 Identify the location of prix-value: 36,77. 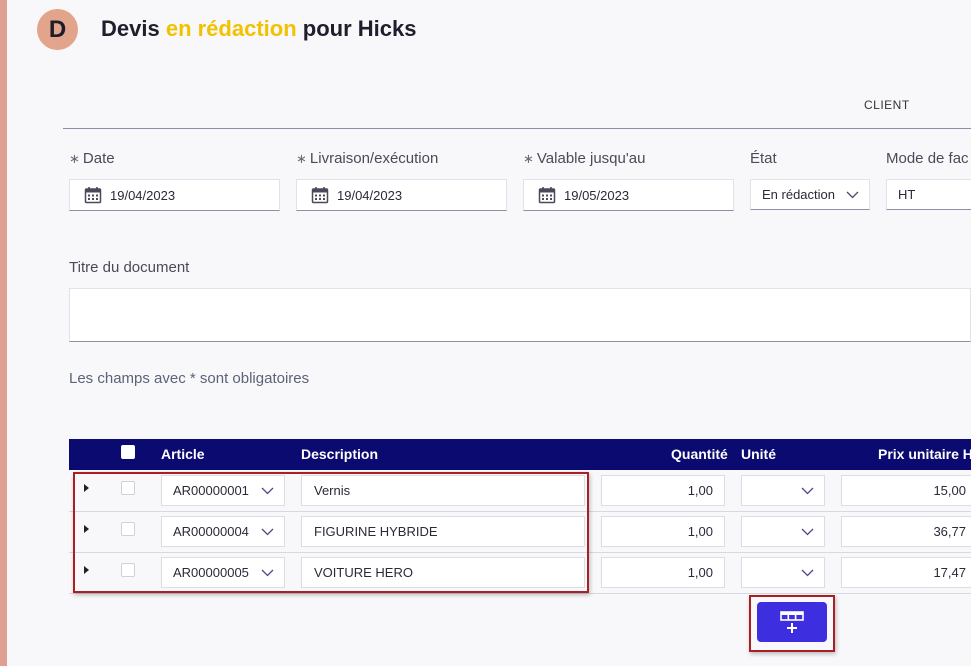
(949, 531).